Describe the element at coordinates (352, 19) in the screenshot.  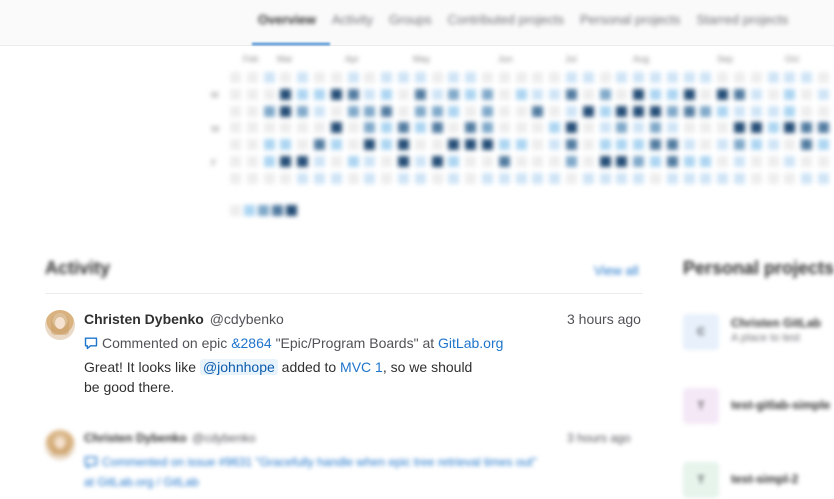
I see `tab-activity: Activity` at that location.